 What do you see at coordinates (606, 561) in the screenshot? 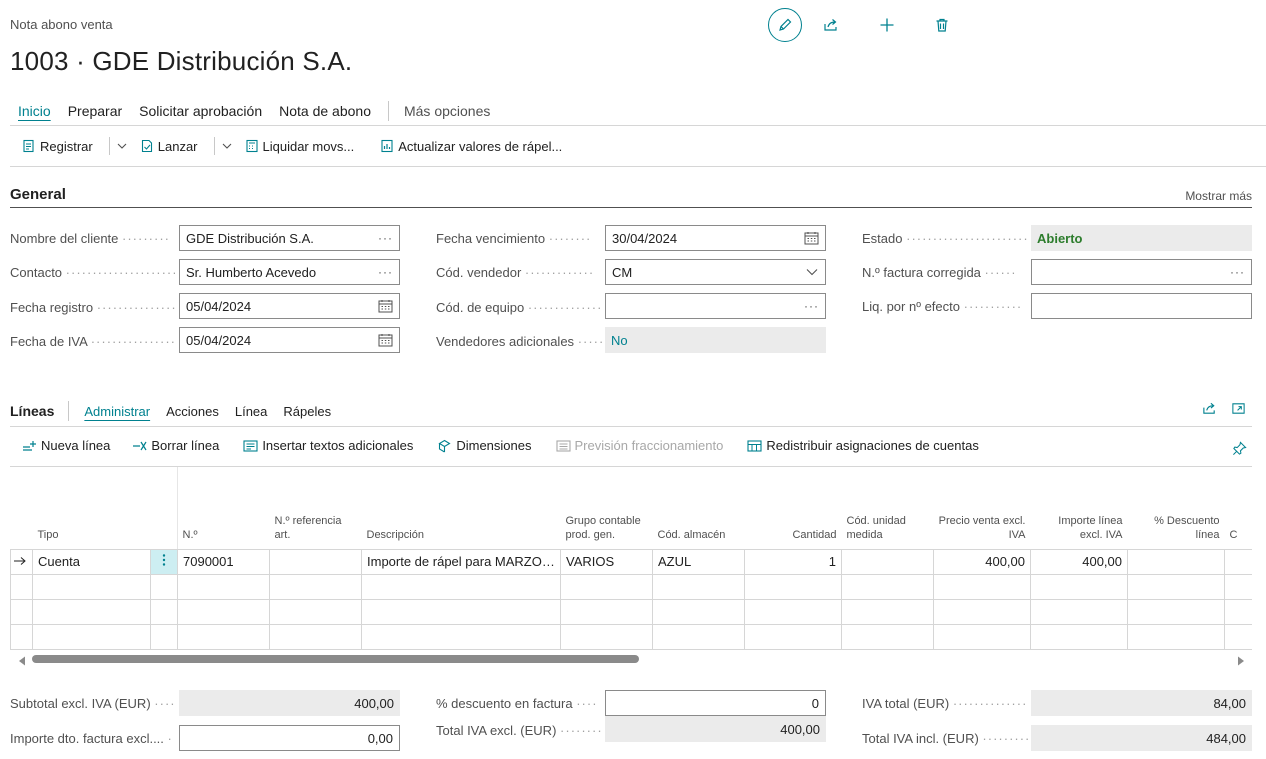
I see `cell-gen-prod-group: VARIOS` at bounding box center [606, 561].